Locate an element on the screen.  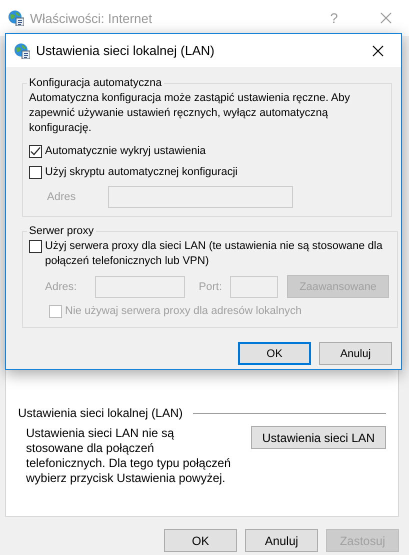
group-title: Konfiguracja automatyczna is located at coordinates (95, 83).